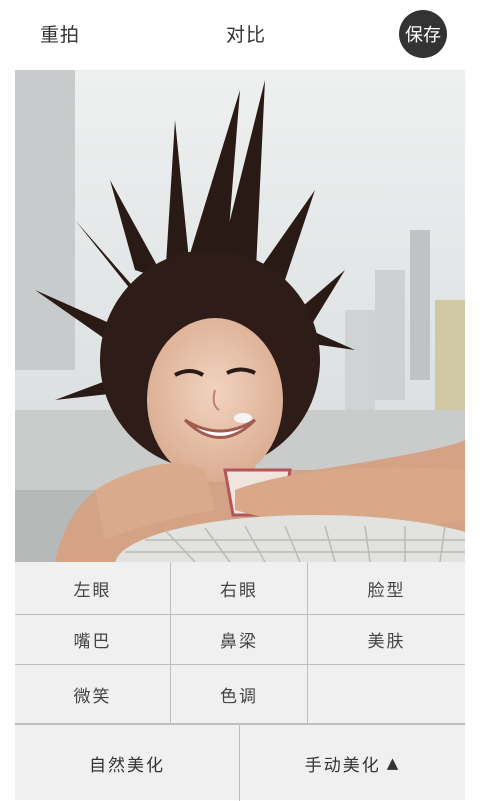 The image size is (480, 801). What do you see at coordinates (93, 588) in the screenshot?
I see `feature-left-eye: 左眼` at bounding box center [93, 588].